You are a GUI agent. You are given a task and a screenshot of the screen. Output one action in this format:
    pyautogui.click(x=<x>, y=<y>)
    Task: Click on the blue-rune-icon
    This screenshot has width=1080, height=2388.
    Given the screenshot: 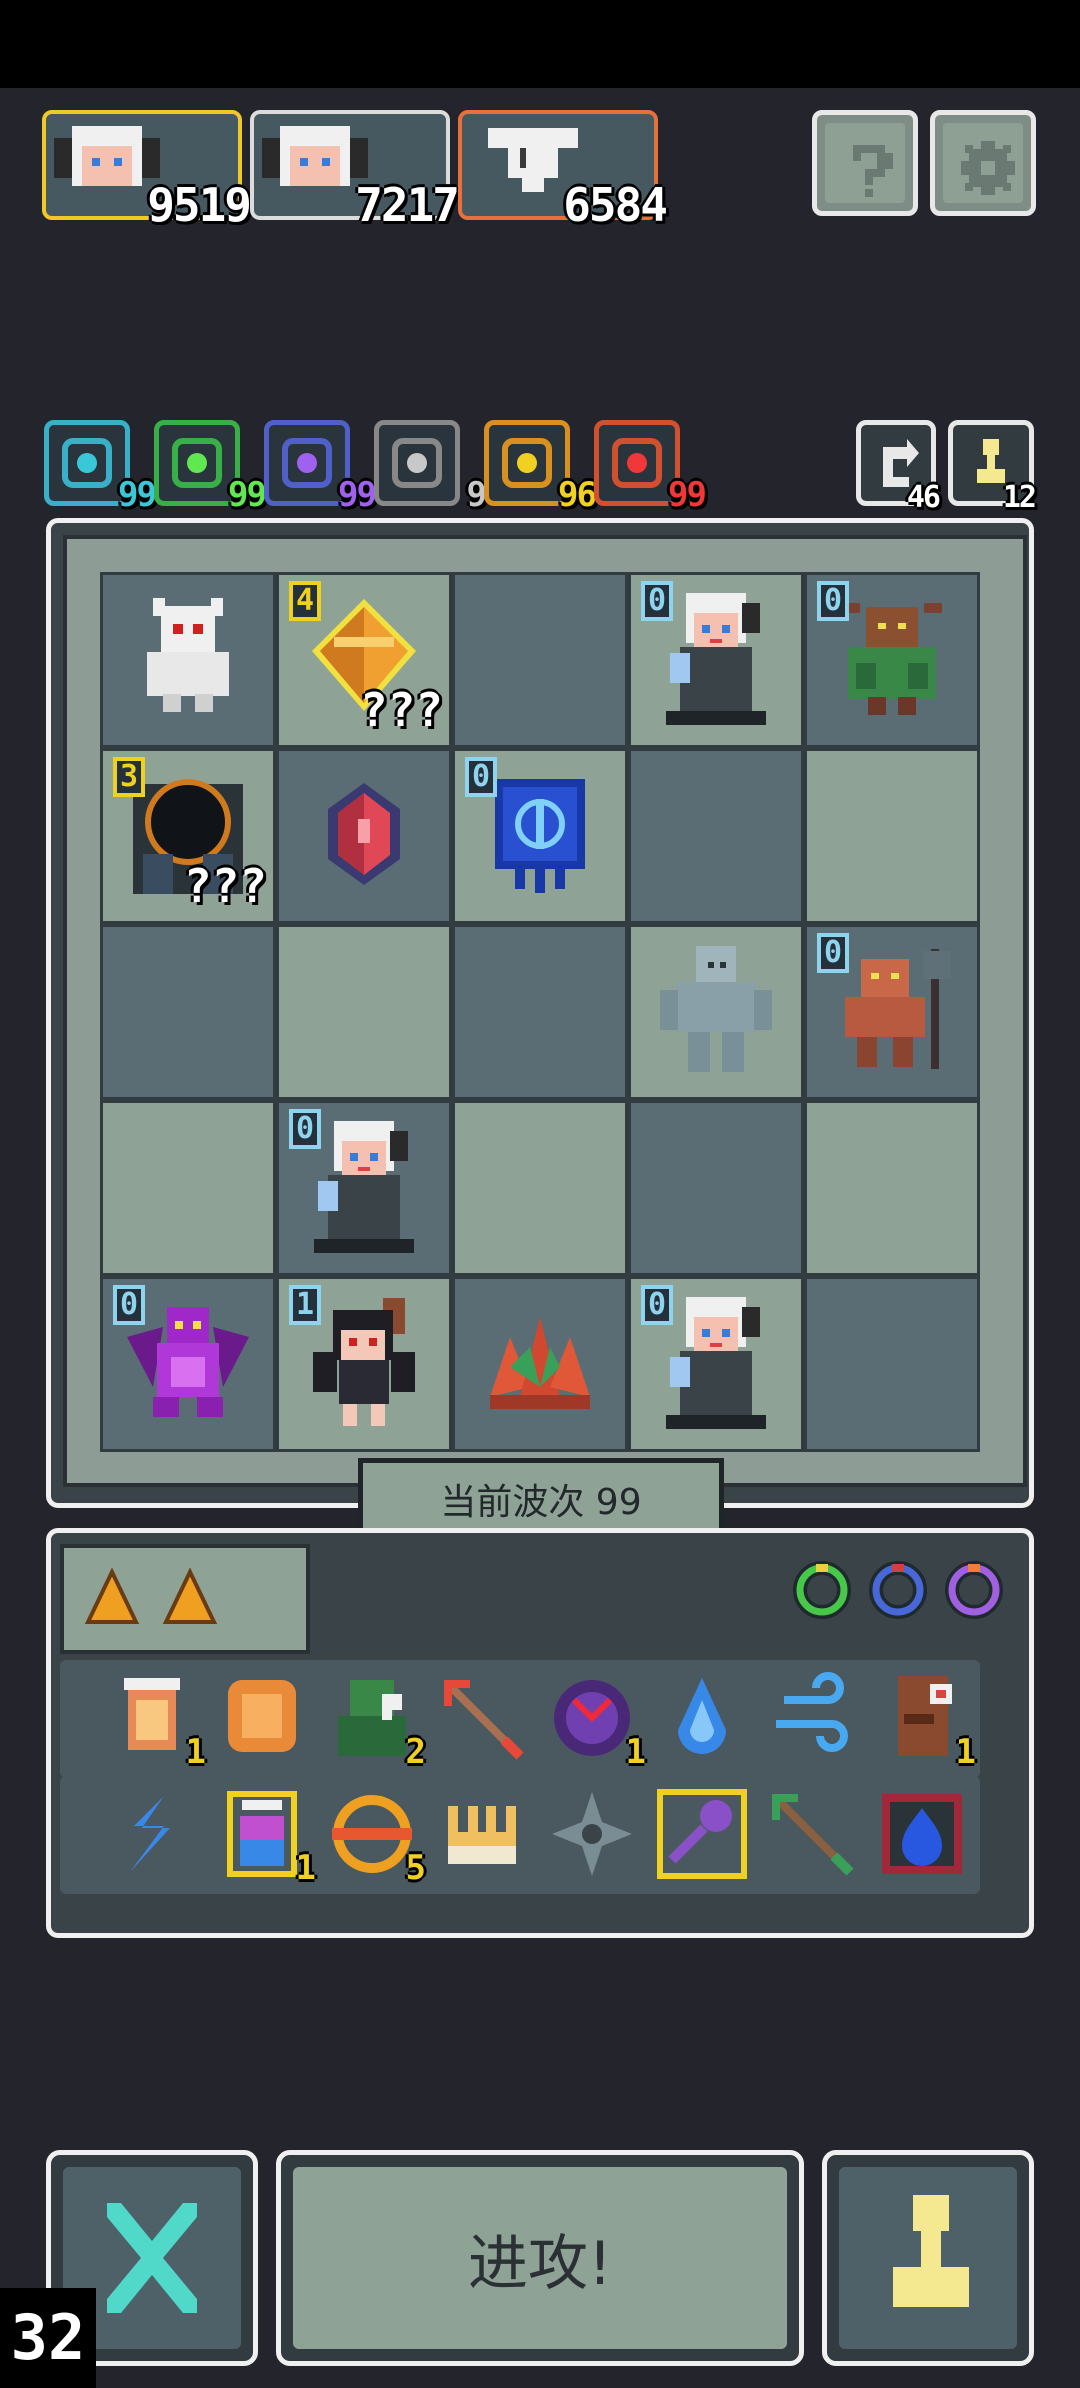 What is the action you would take?
    pyautogui.click(x=540, y=836)
    